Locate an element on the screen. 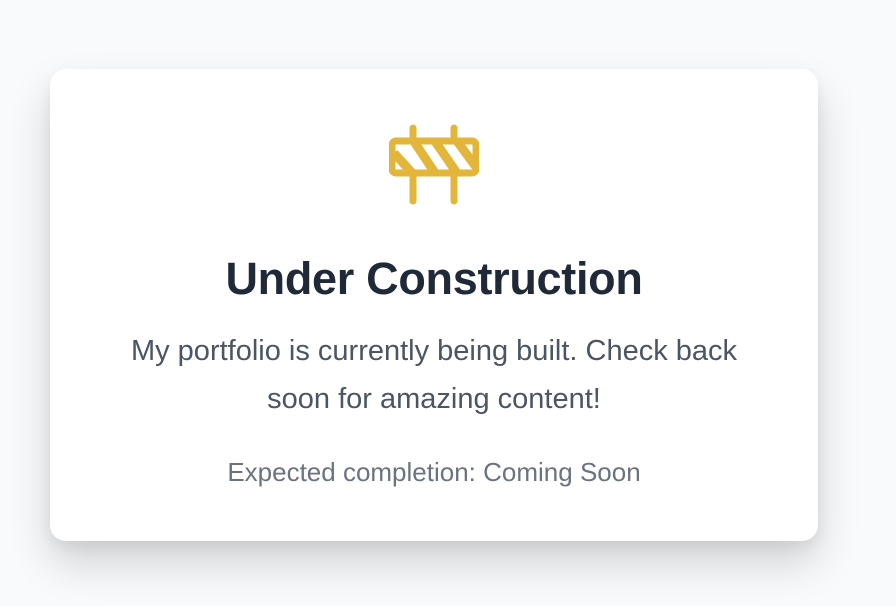 This screenshot has width=896, height=606. construction-icon-container is located at coordinates (434, 165).